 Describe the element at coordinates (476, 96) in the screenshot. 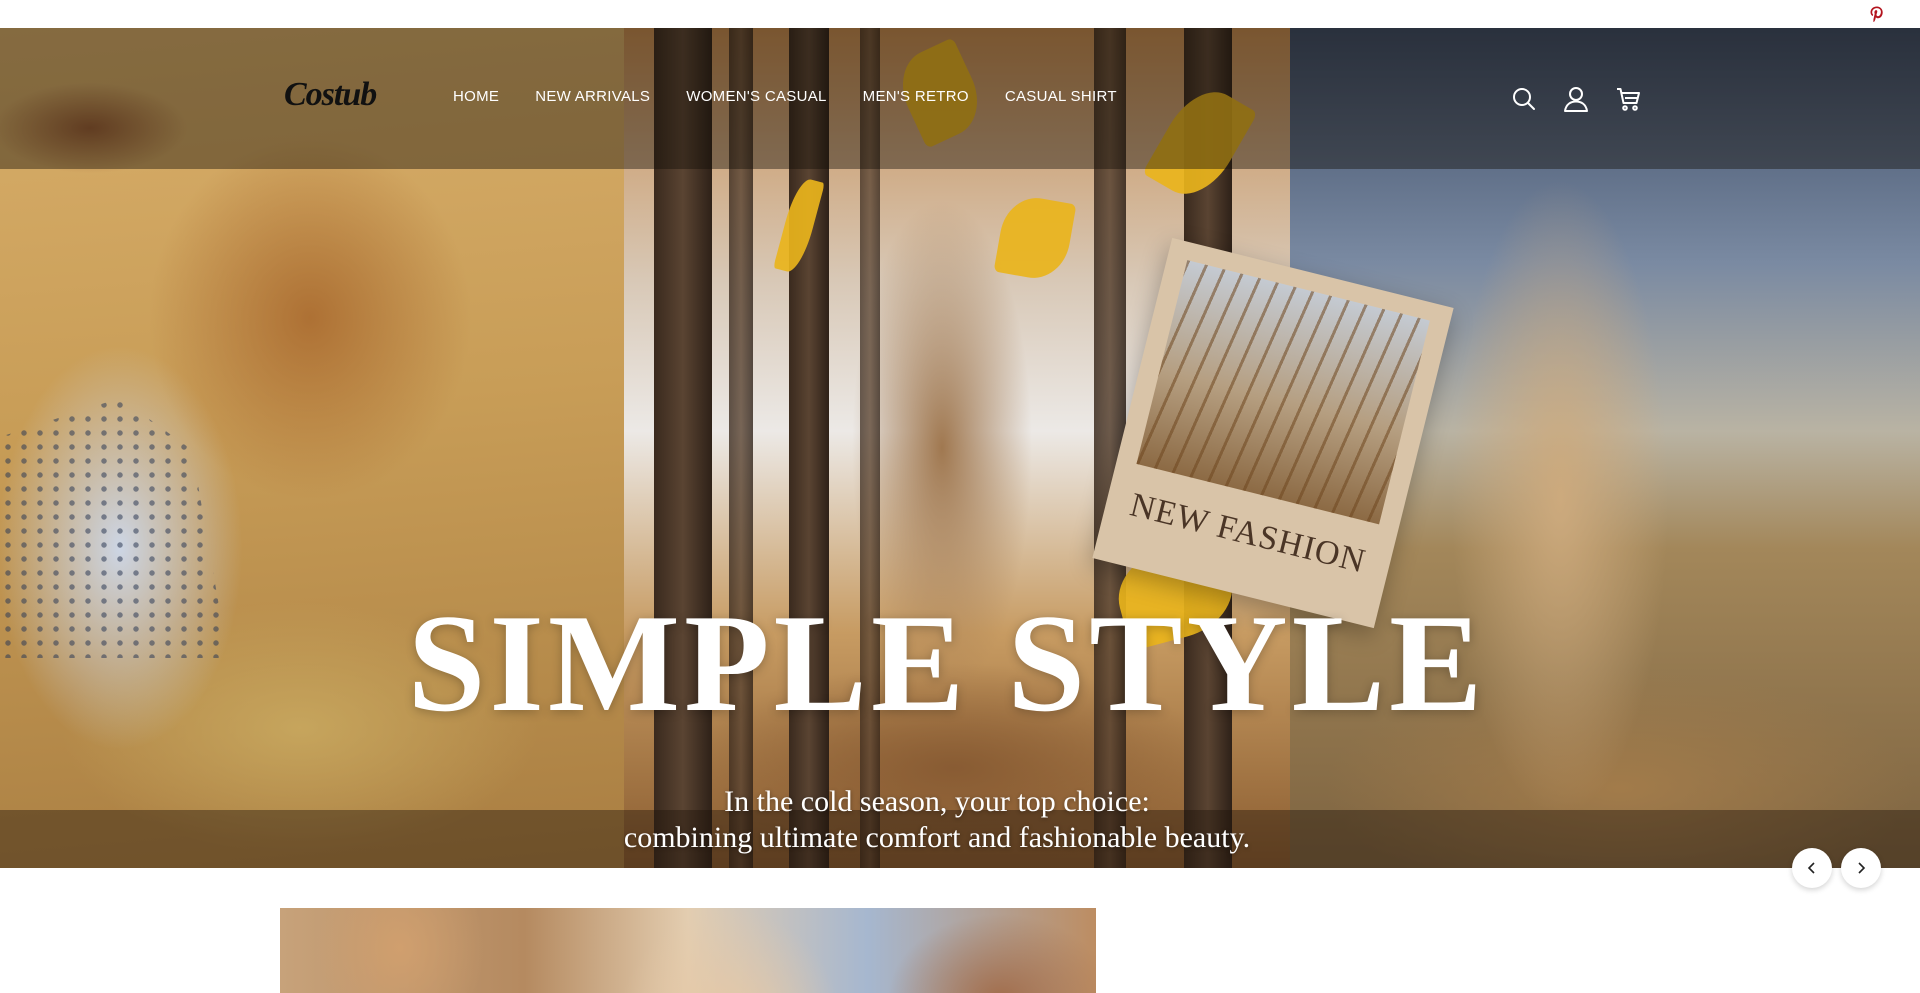

I see `nav-item-home: HOME` at that location.